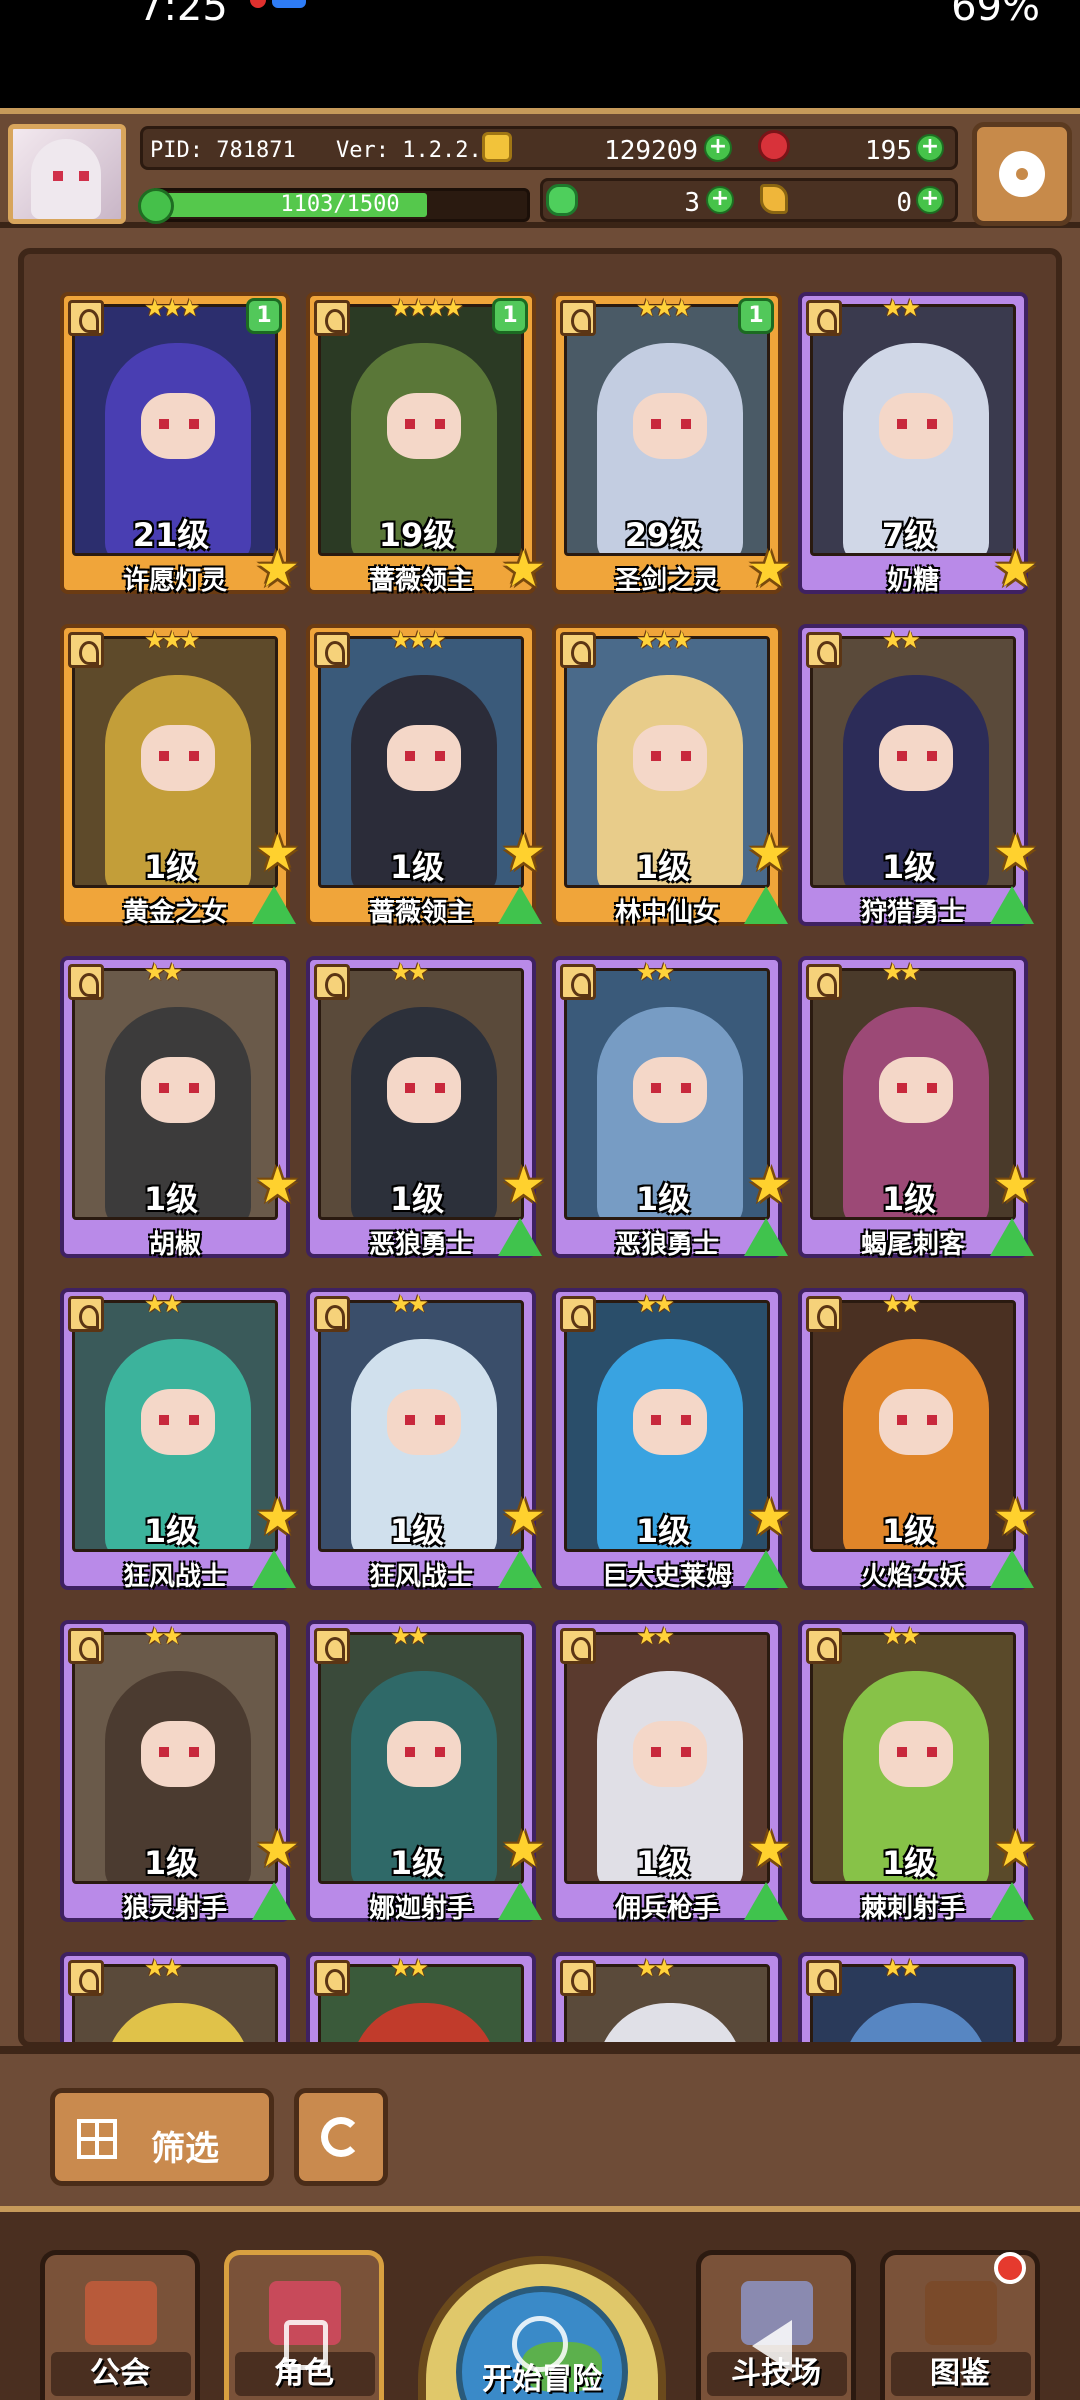  What do you see at coordinates (718, 148) in the screenshot?
I see `add-gold-button: +` at bounding box center [718, 148].